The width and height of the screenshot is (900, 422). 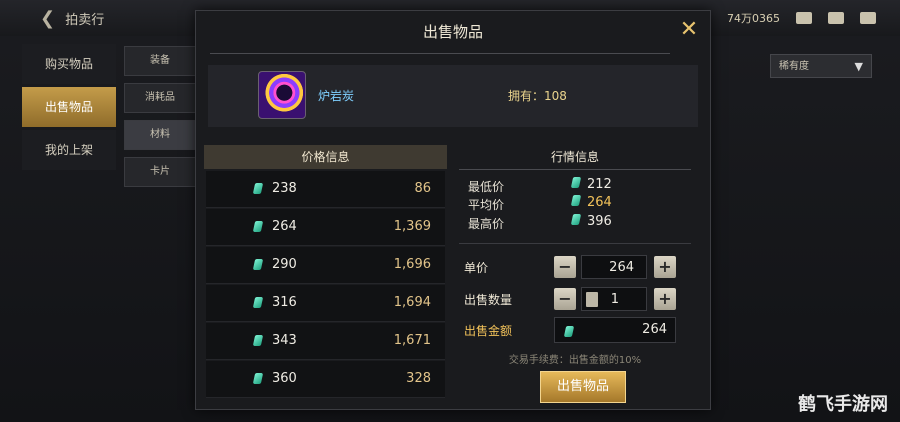 I want to click on back-label: 拍卖行, so click(x=85, y=20).